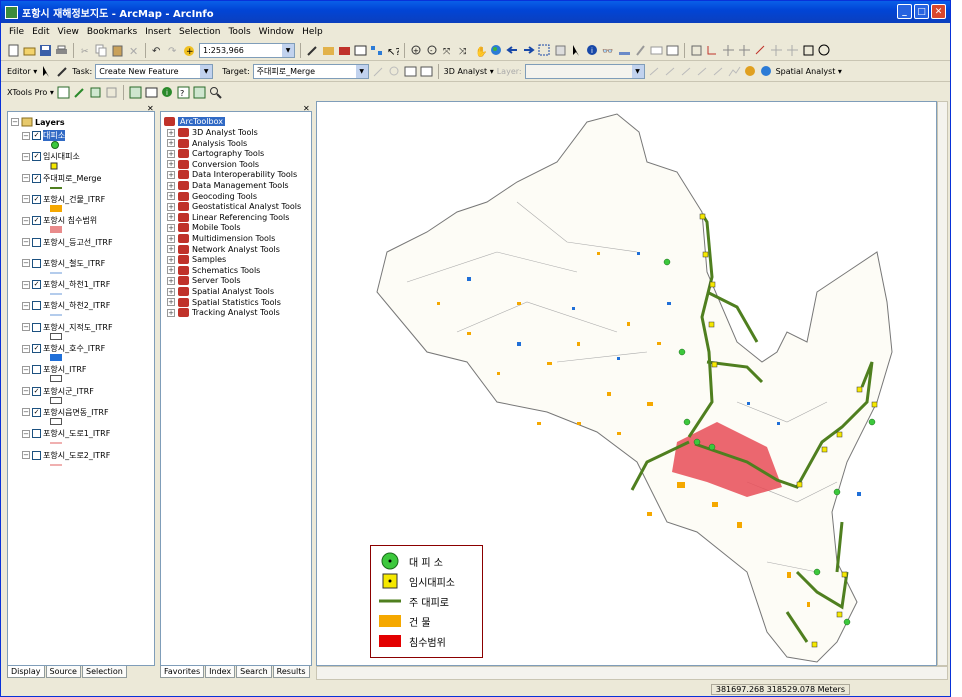 The width and height of the screenshot is (962, 697). What do you see at coordinates (942, 383) in the screenshot?
I see `map-vertical-scrollbar` at bounding box center [942, 383].